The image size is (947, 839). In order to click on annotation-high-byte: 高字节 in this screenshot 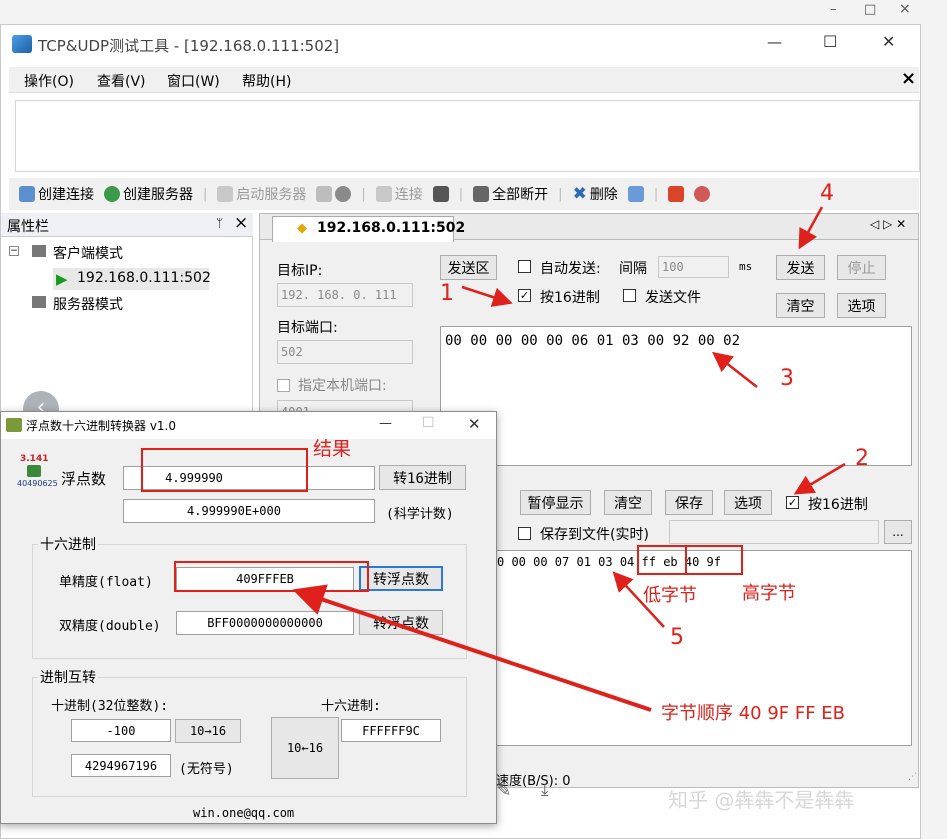, I will do `click(769, 593)`.